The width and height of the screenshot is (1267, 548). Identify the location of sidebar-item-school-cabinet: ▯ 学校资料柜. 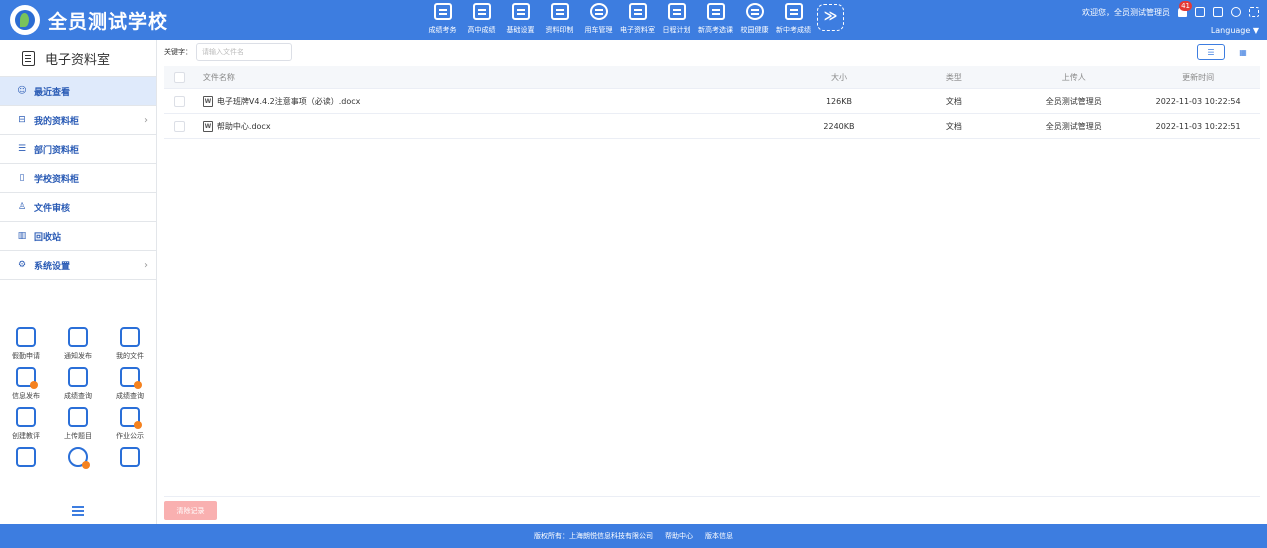
(78, 178).